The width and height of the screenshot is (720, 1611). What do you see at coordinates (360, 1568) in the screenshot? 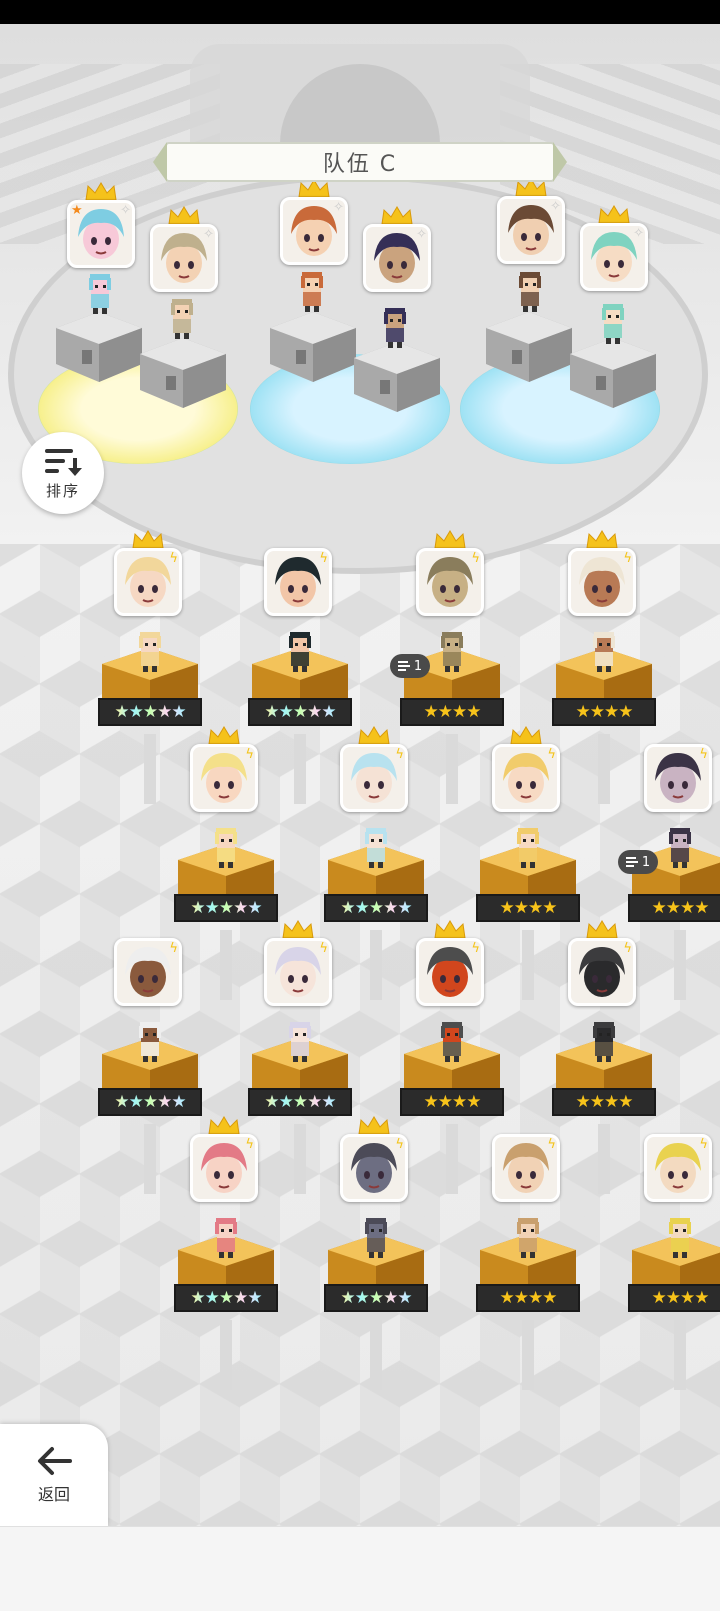
I see `navigation-bar` at bounding box center [360, 1568].